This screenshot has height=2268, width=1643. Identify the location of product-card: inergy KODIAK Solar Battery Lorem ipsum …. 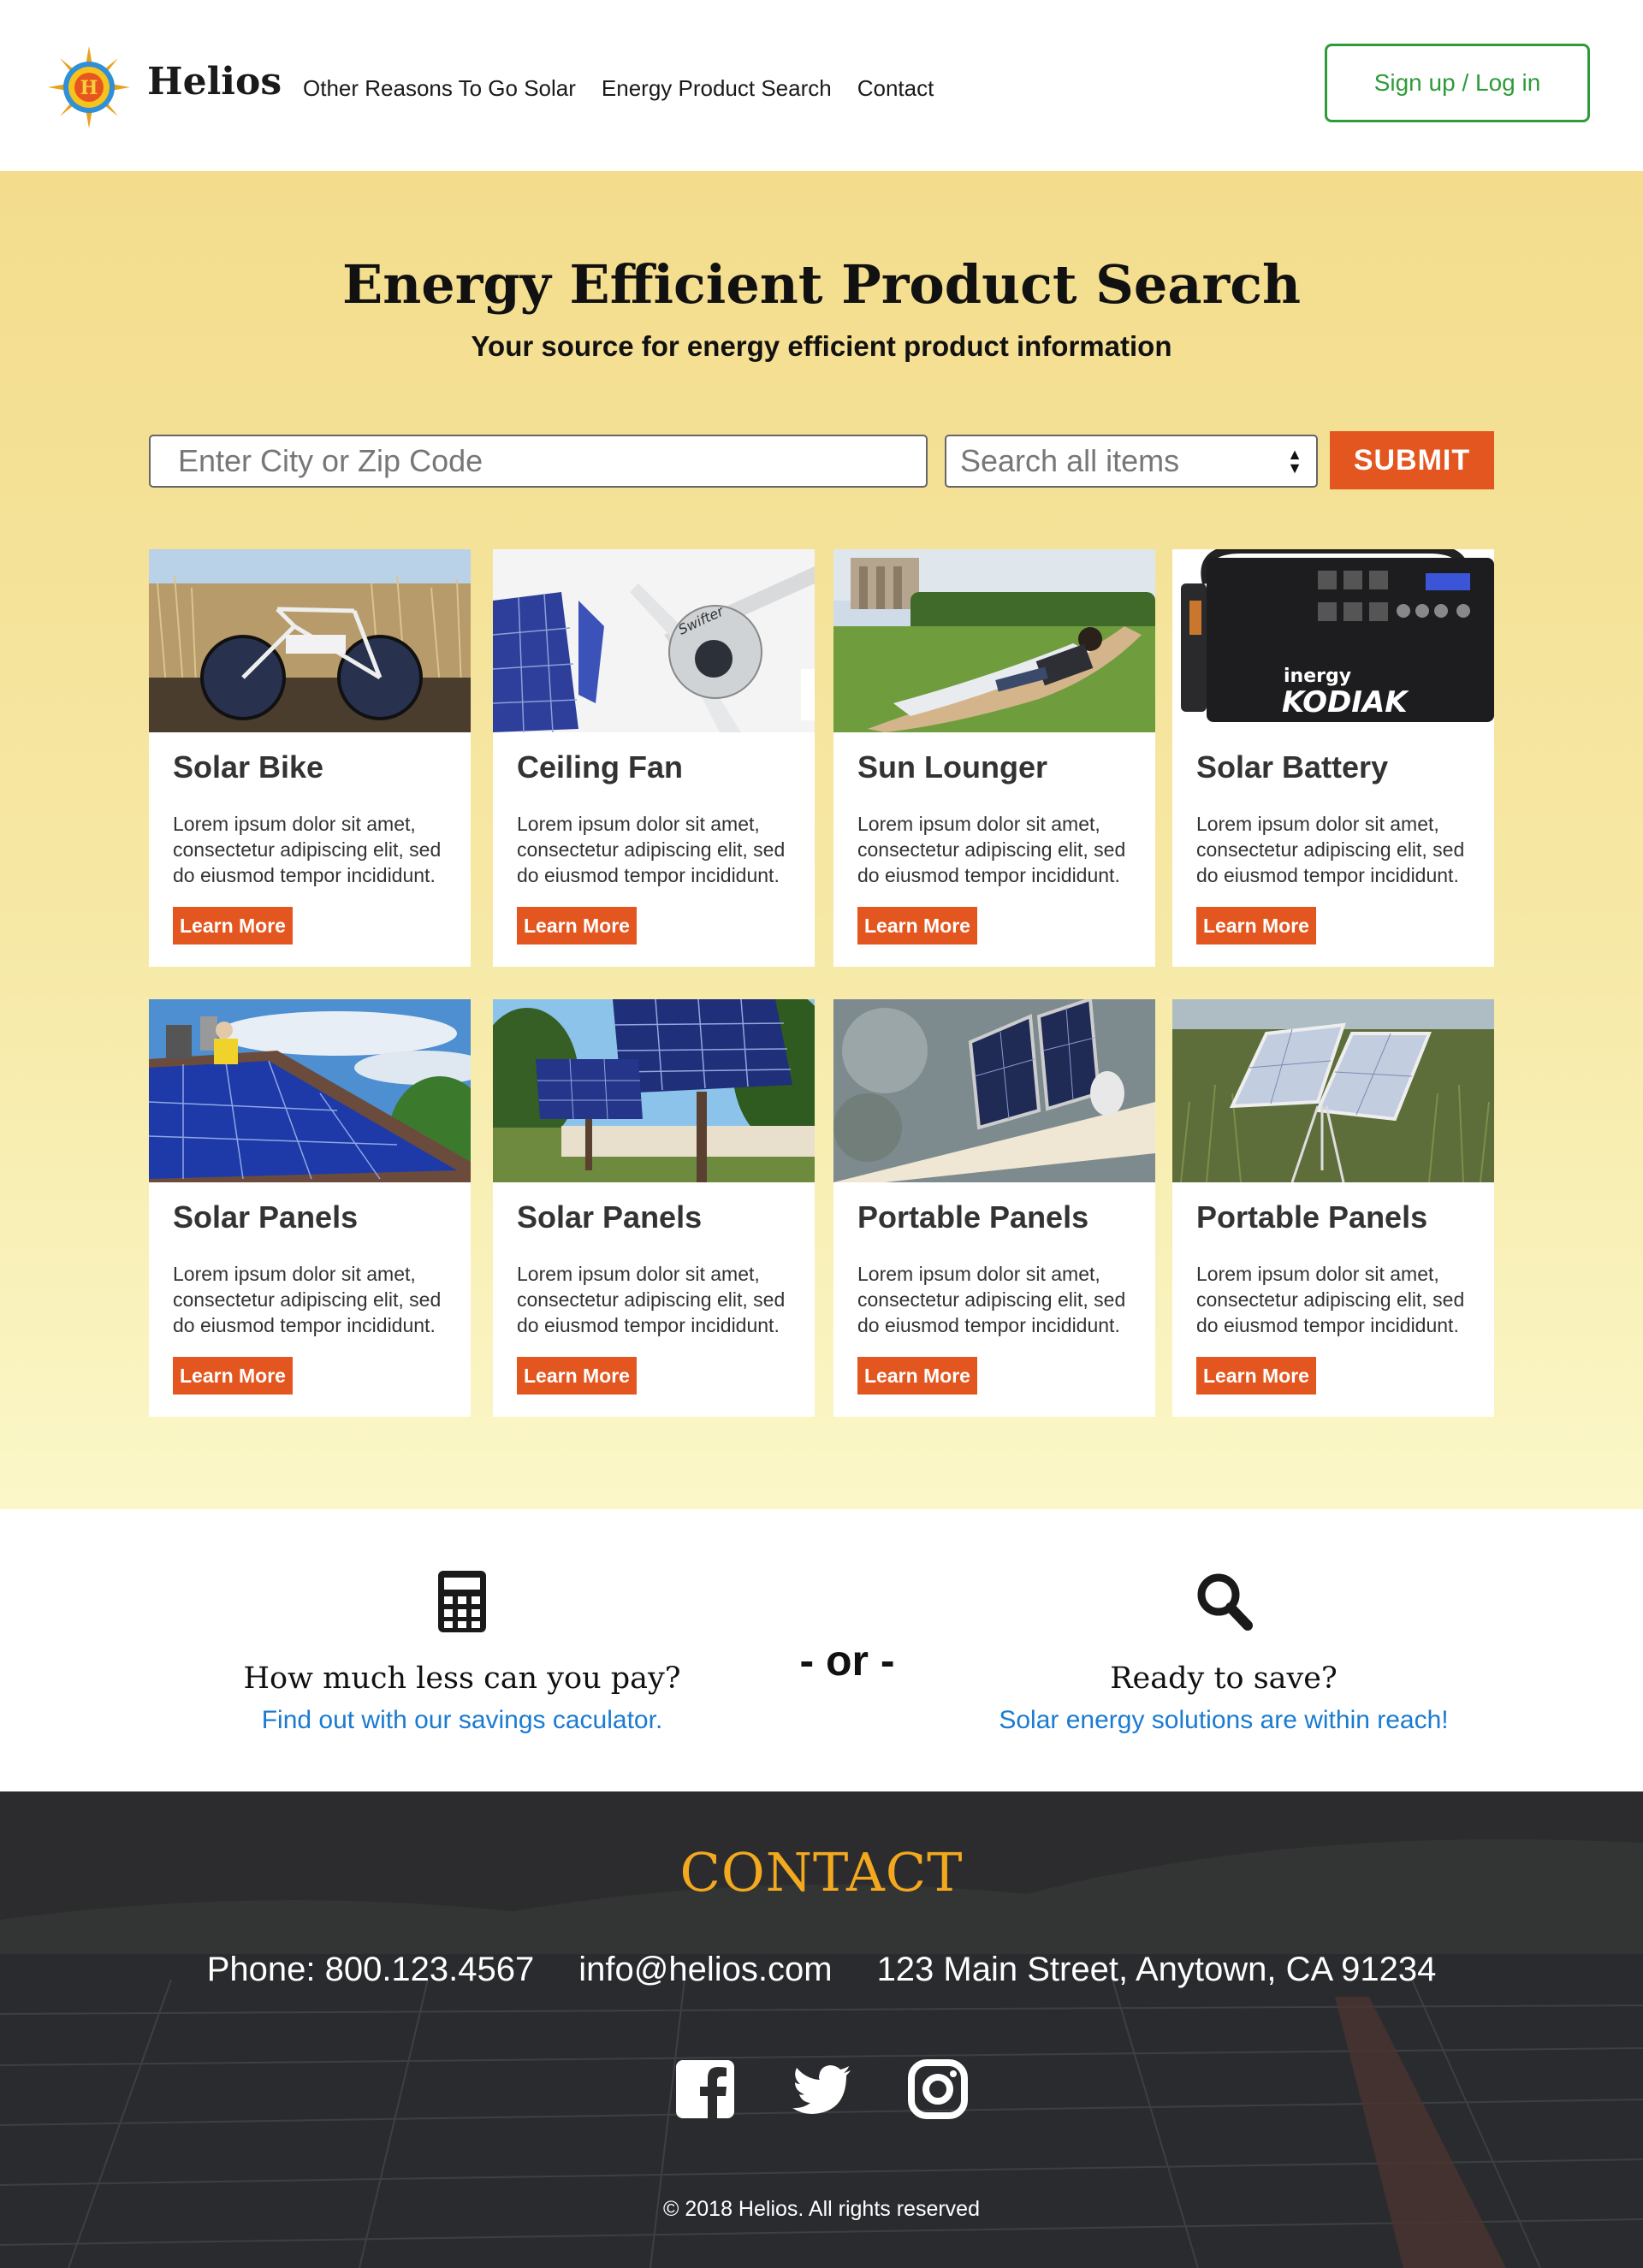
(1333, 758).